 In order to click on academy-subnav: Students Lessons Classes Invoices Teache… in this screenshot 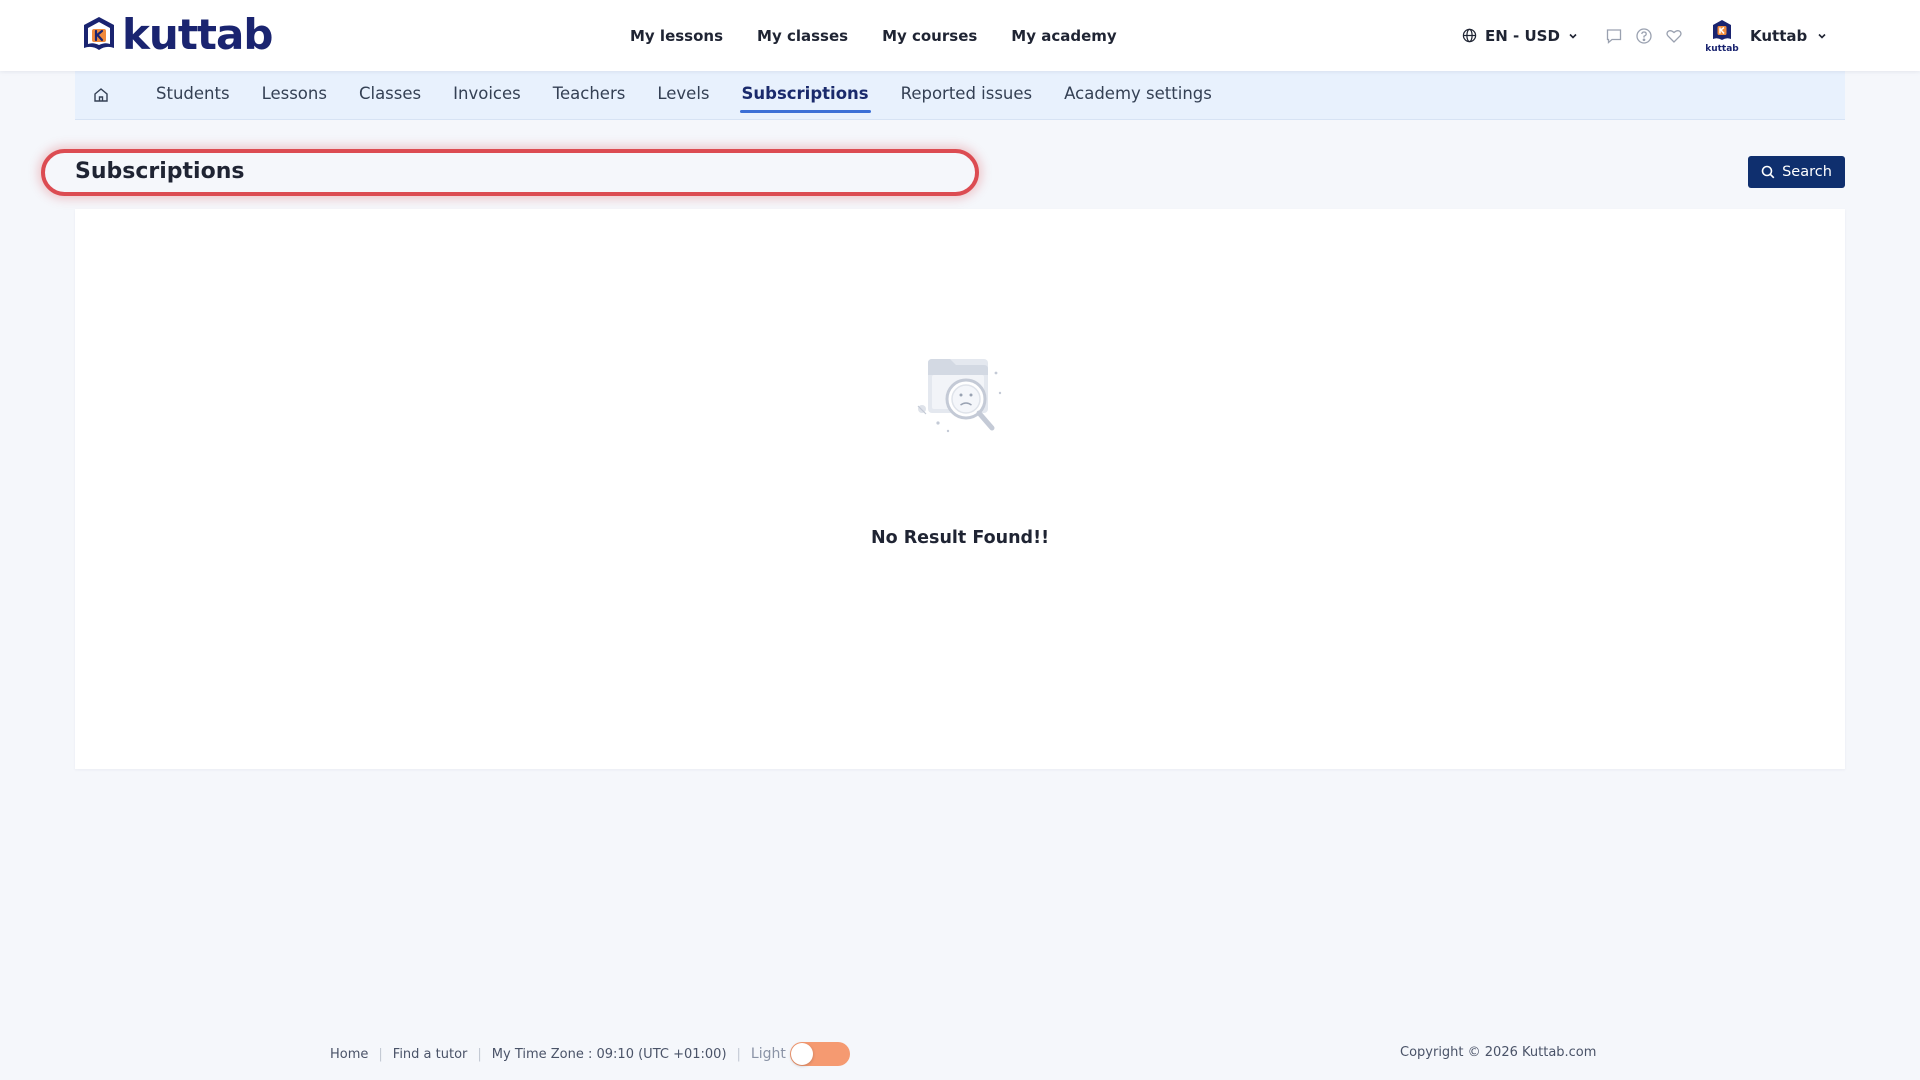, I will do `click(960, 95)`.